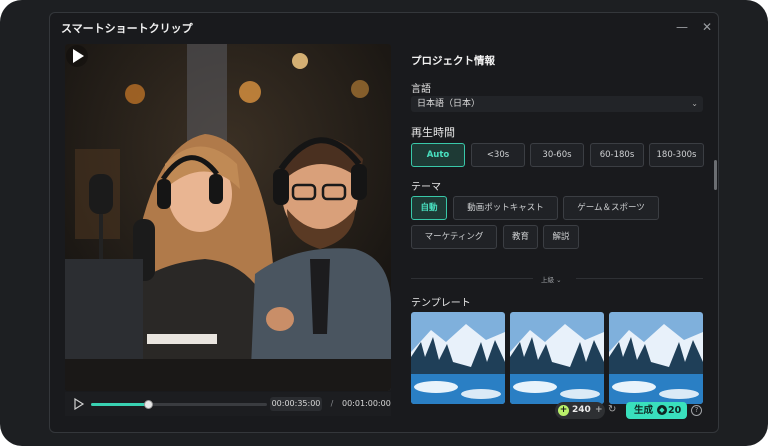 This screenshot has height=446, width=768. Describe the element at coordinates (617, 155) in the screenshot. I see `duration-option-60-180: 60-180s` at that location.